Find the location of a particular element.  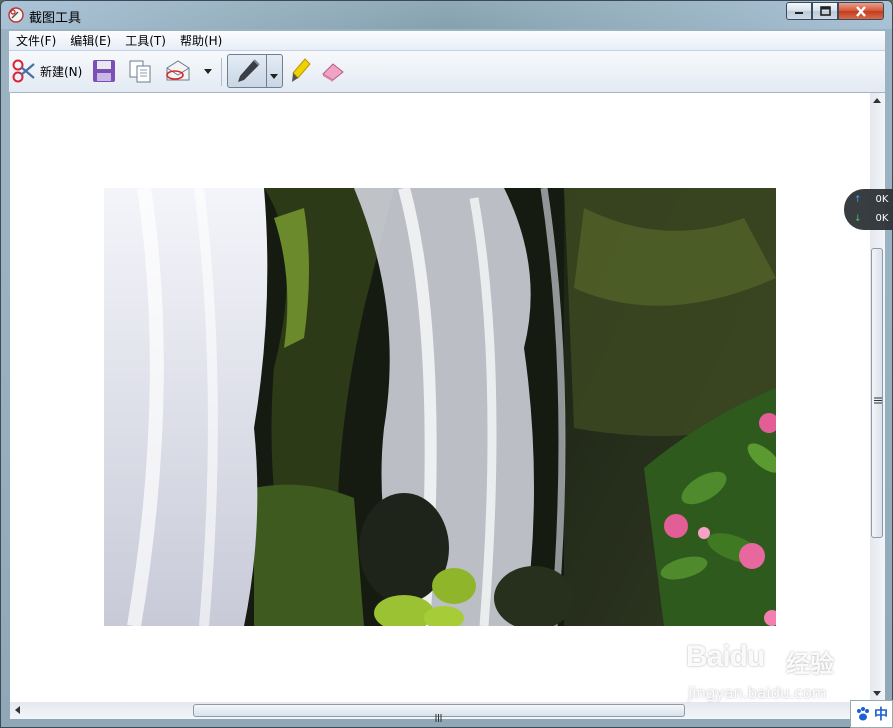

close-icon is located at coordinates (861, 11).